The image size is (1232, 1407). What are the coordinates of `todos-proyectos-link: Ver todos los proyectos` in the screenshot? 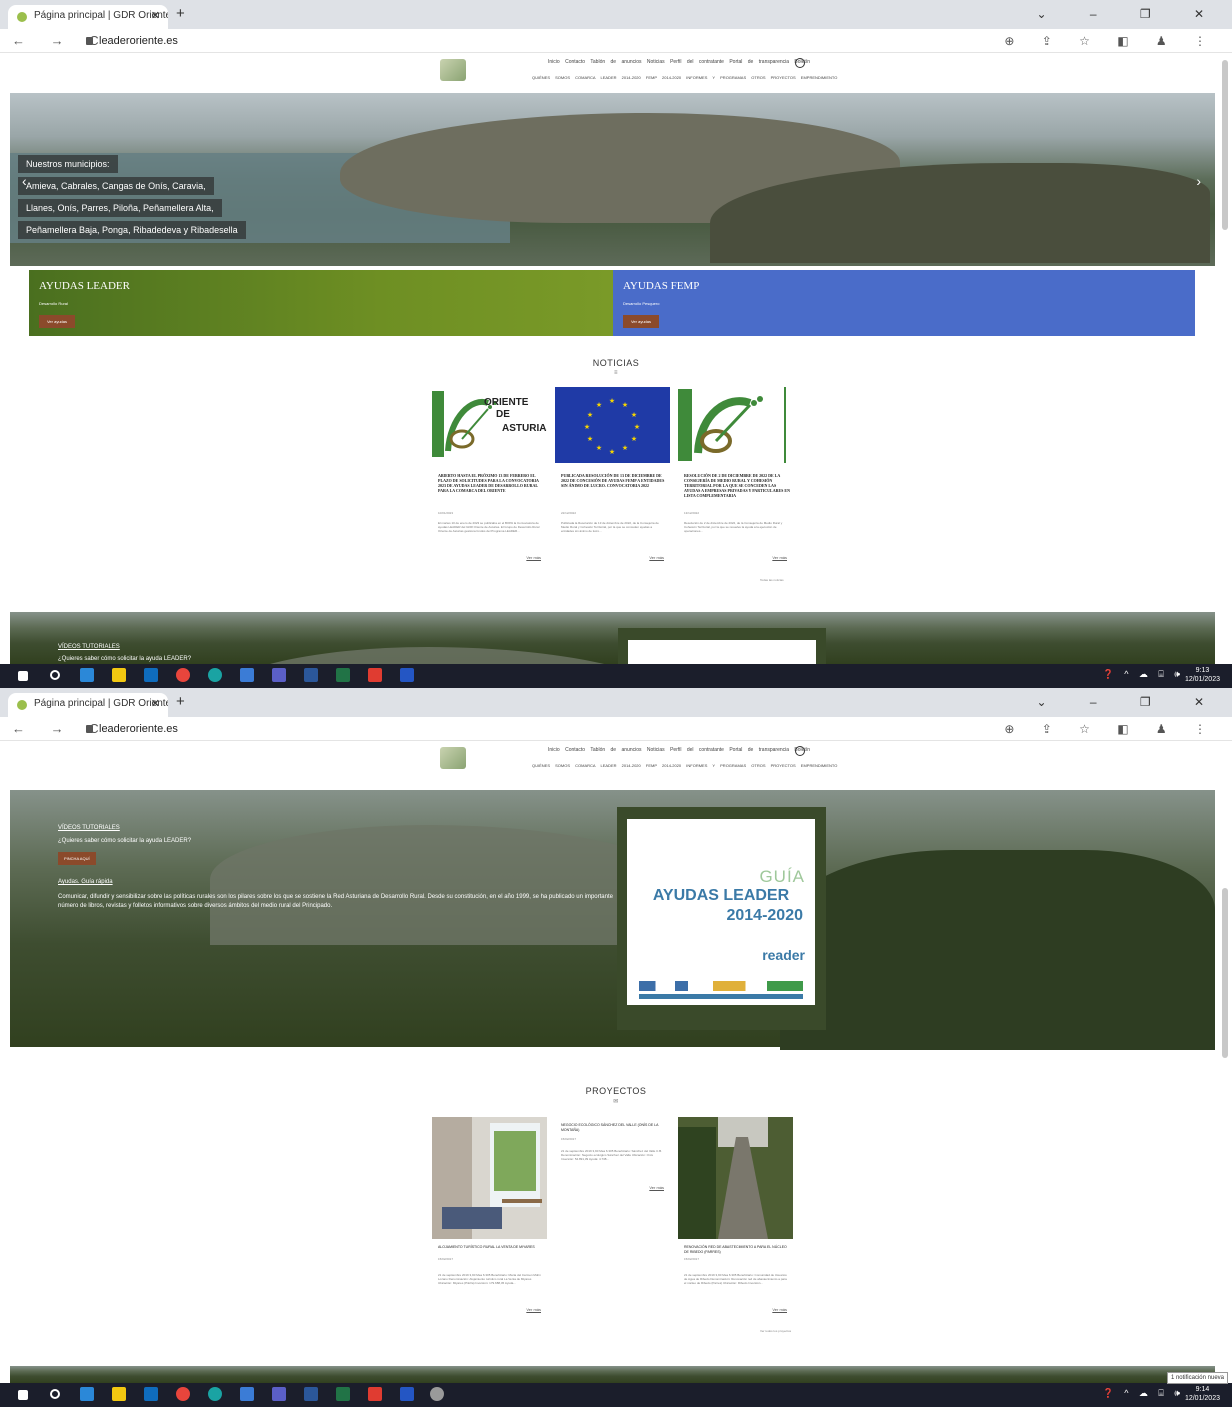 It's located at (775, 1331).